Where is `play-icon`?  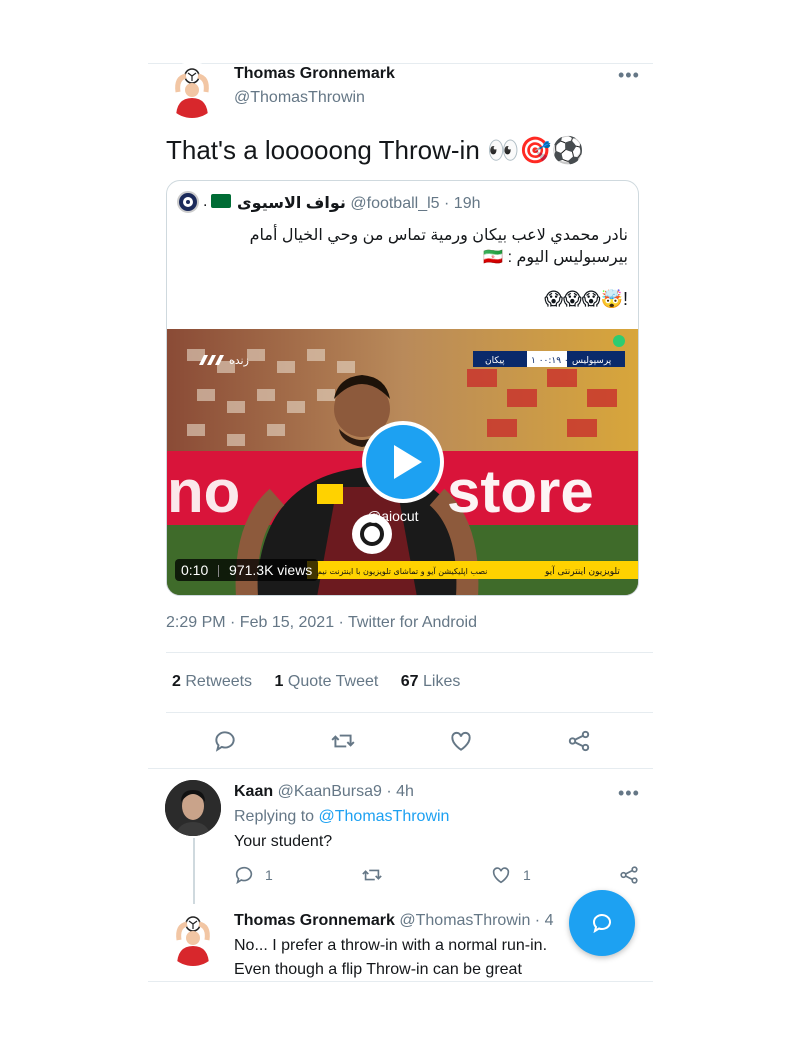 play-icon is located at coordinates (403, 462).